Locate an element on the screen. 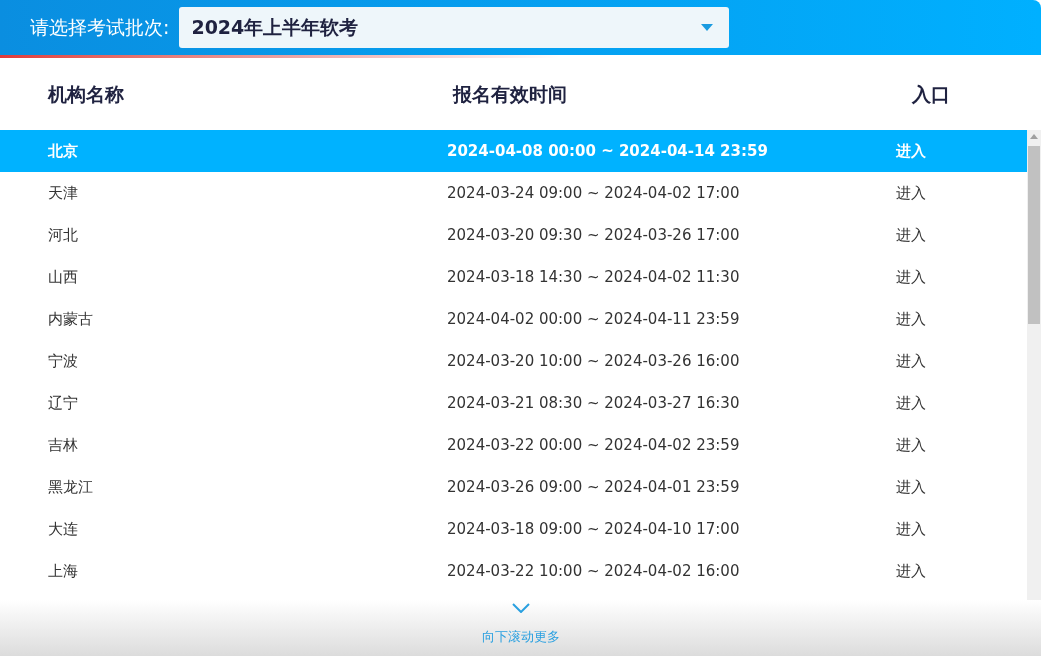 The width and height of the screenshot is (1041, 656). table-row: 吉林 2024-03-22 00:00 ~ 2024-04-02 23:59 进入 is located at coordinates (513, 445).